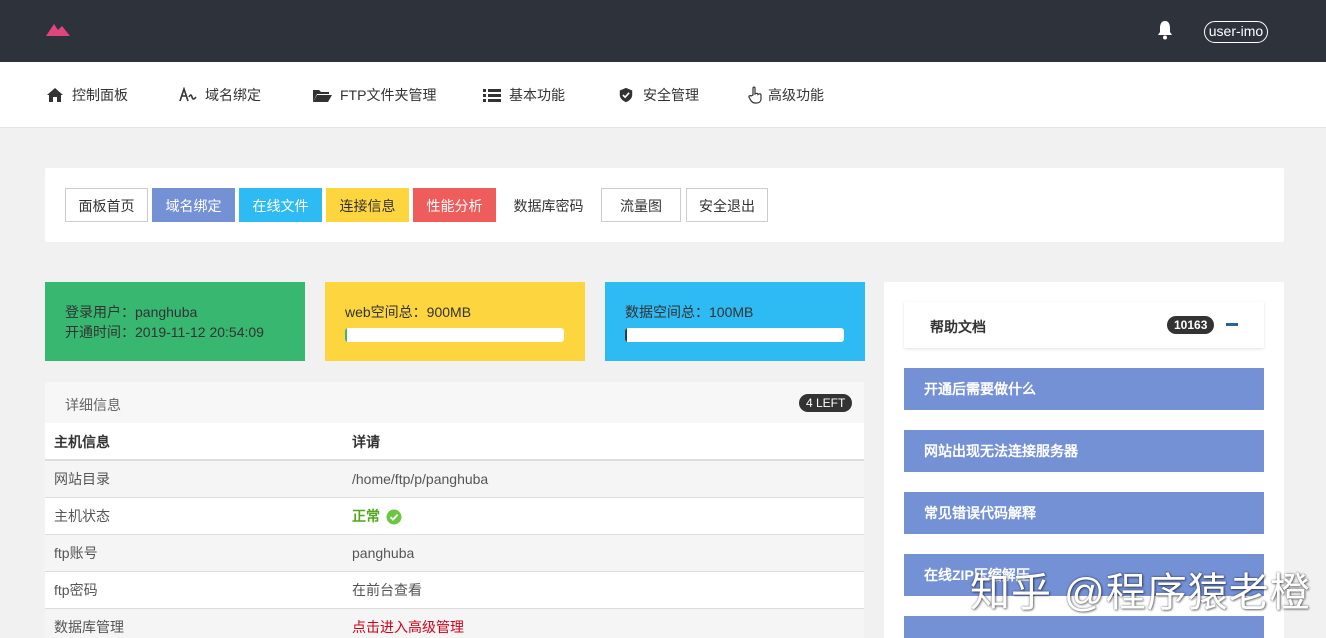  What do you see at coordinates (735, 321) in the screenshot?
I see `db-space-card: 数据空间总：100MB` at bounding box center [735, 321].